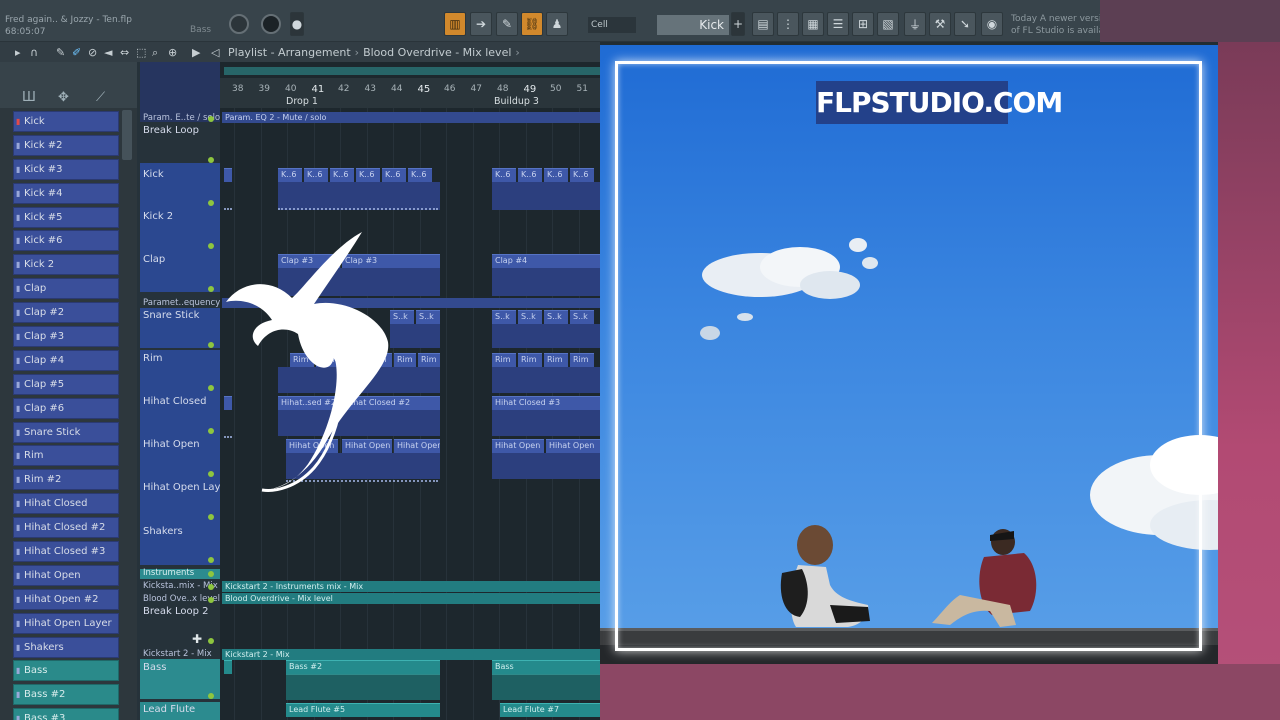 This screenshot has width=1280, height=720. What do you see at coordinates (66, 647) in the screenshot?
I see `channel-track: ▮ Shakers` at bounding box center [66, 647].